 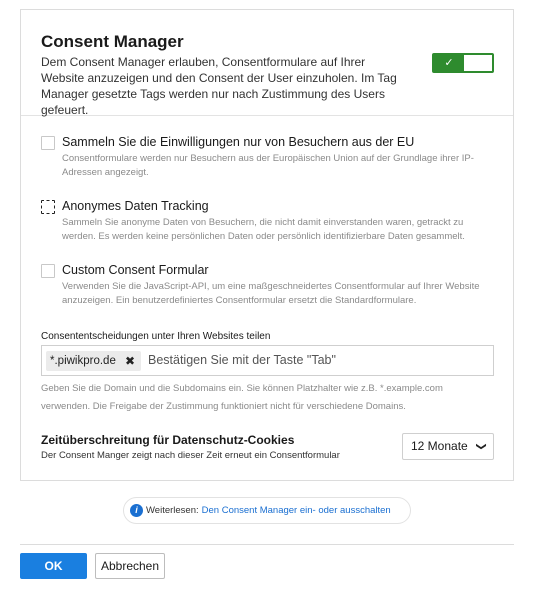 What do you see at coordinates (135, 206) in the screenshot?
I see `option-label: Anonymes Daten Tracking` at bounding box center [135, 206].